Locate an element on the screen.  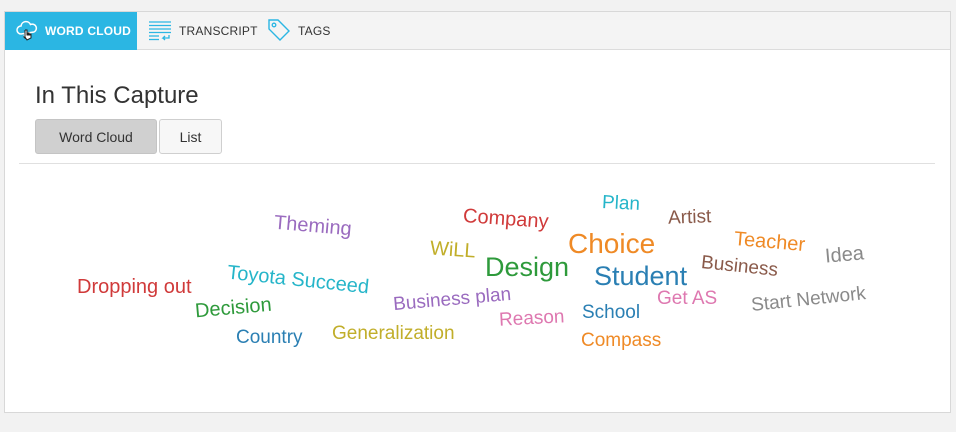
word-cloud-word: Choice is located at coordinates (611, 244).